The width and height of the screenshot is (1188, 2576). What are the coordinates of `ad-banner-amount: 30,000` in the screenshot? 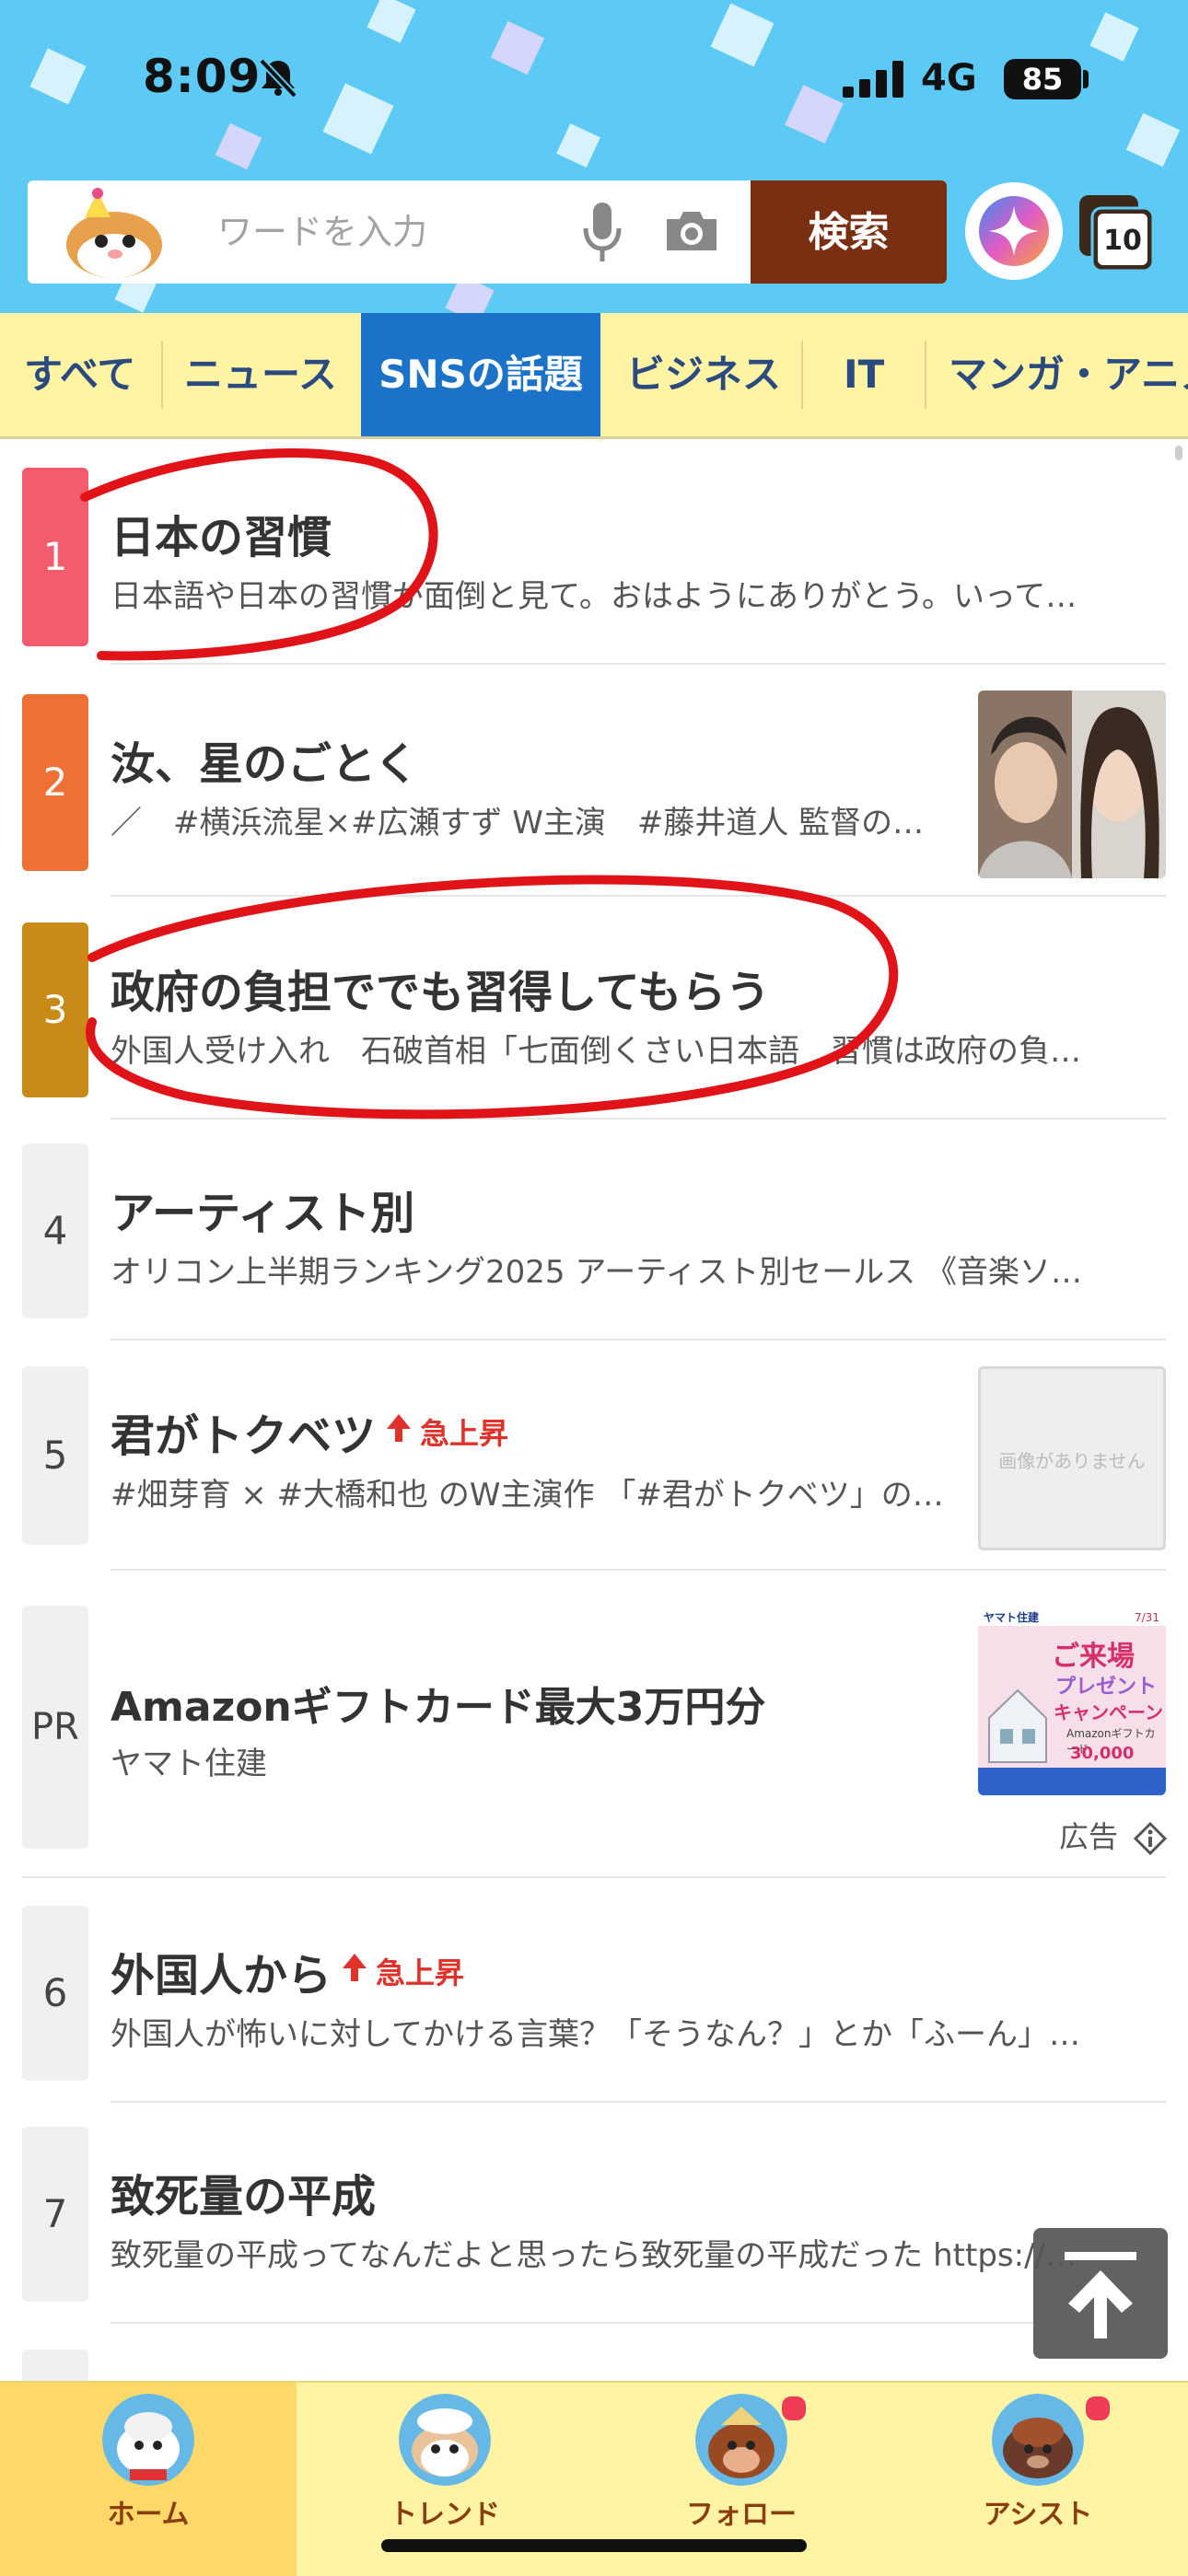 It's located at (1102, 1753).